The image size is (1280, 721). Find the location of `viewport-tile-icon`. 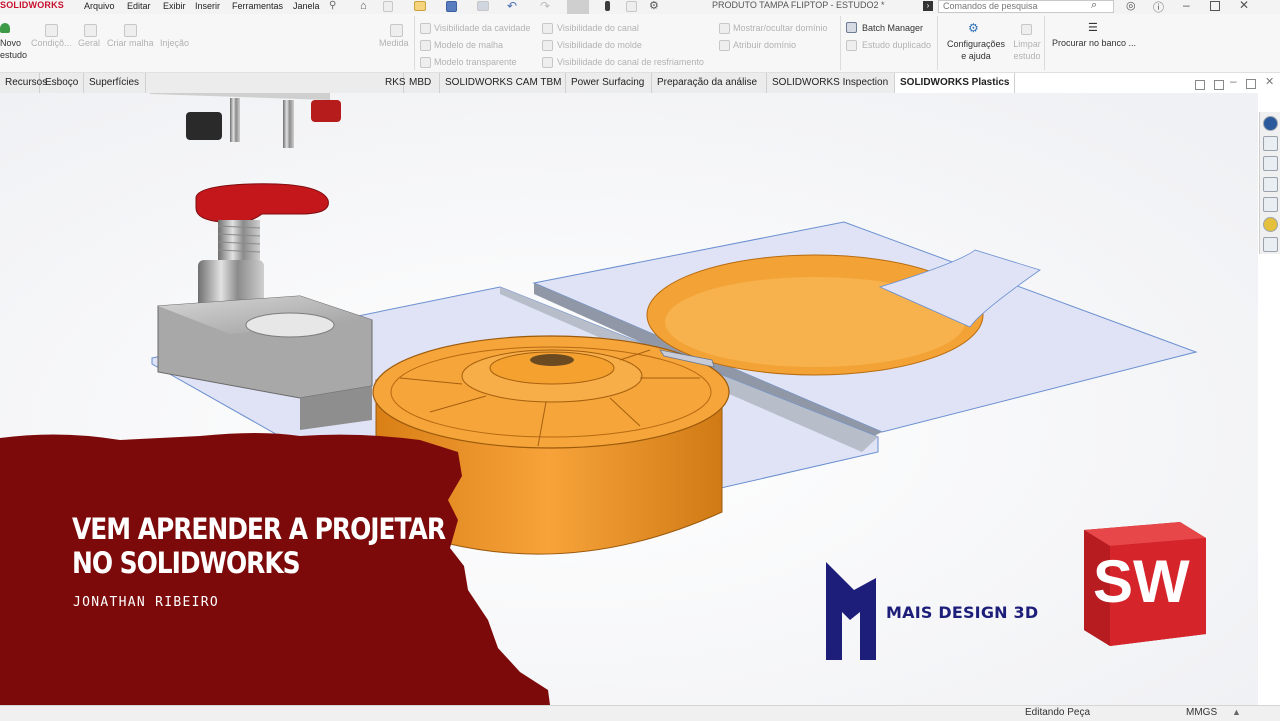

viewport-tile-icon is located at coordinates (1200, 85).